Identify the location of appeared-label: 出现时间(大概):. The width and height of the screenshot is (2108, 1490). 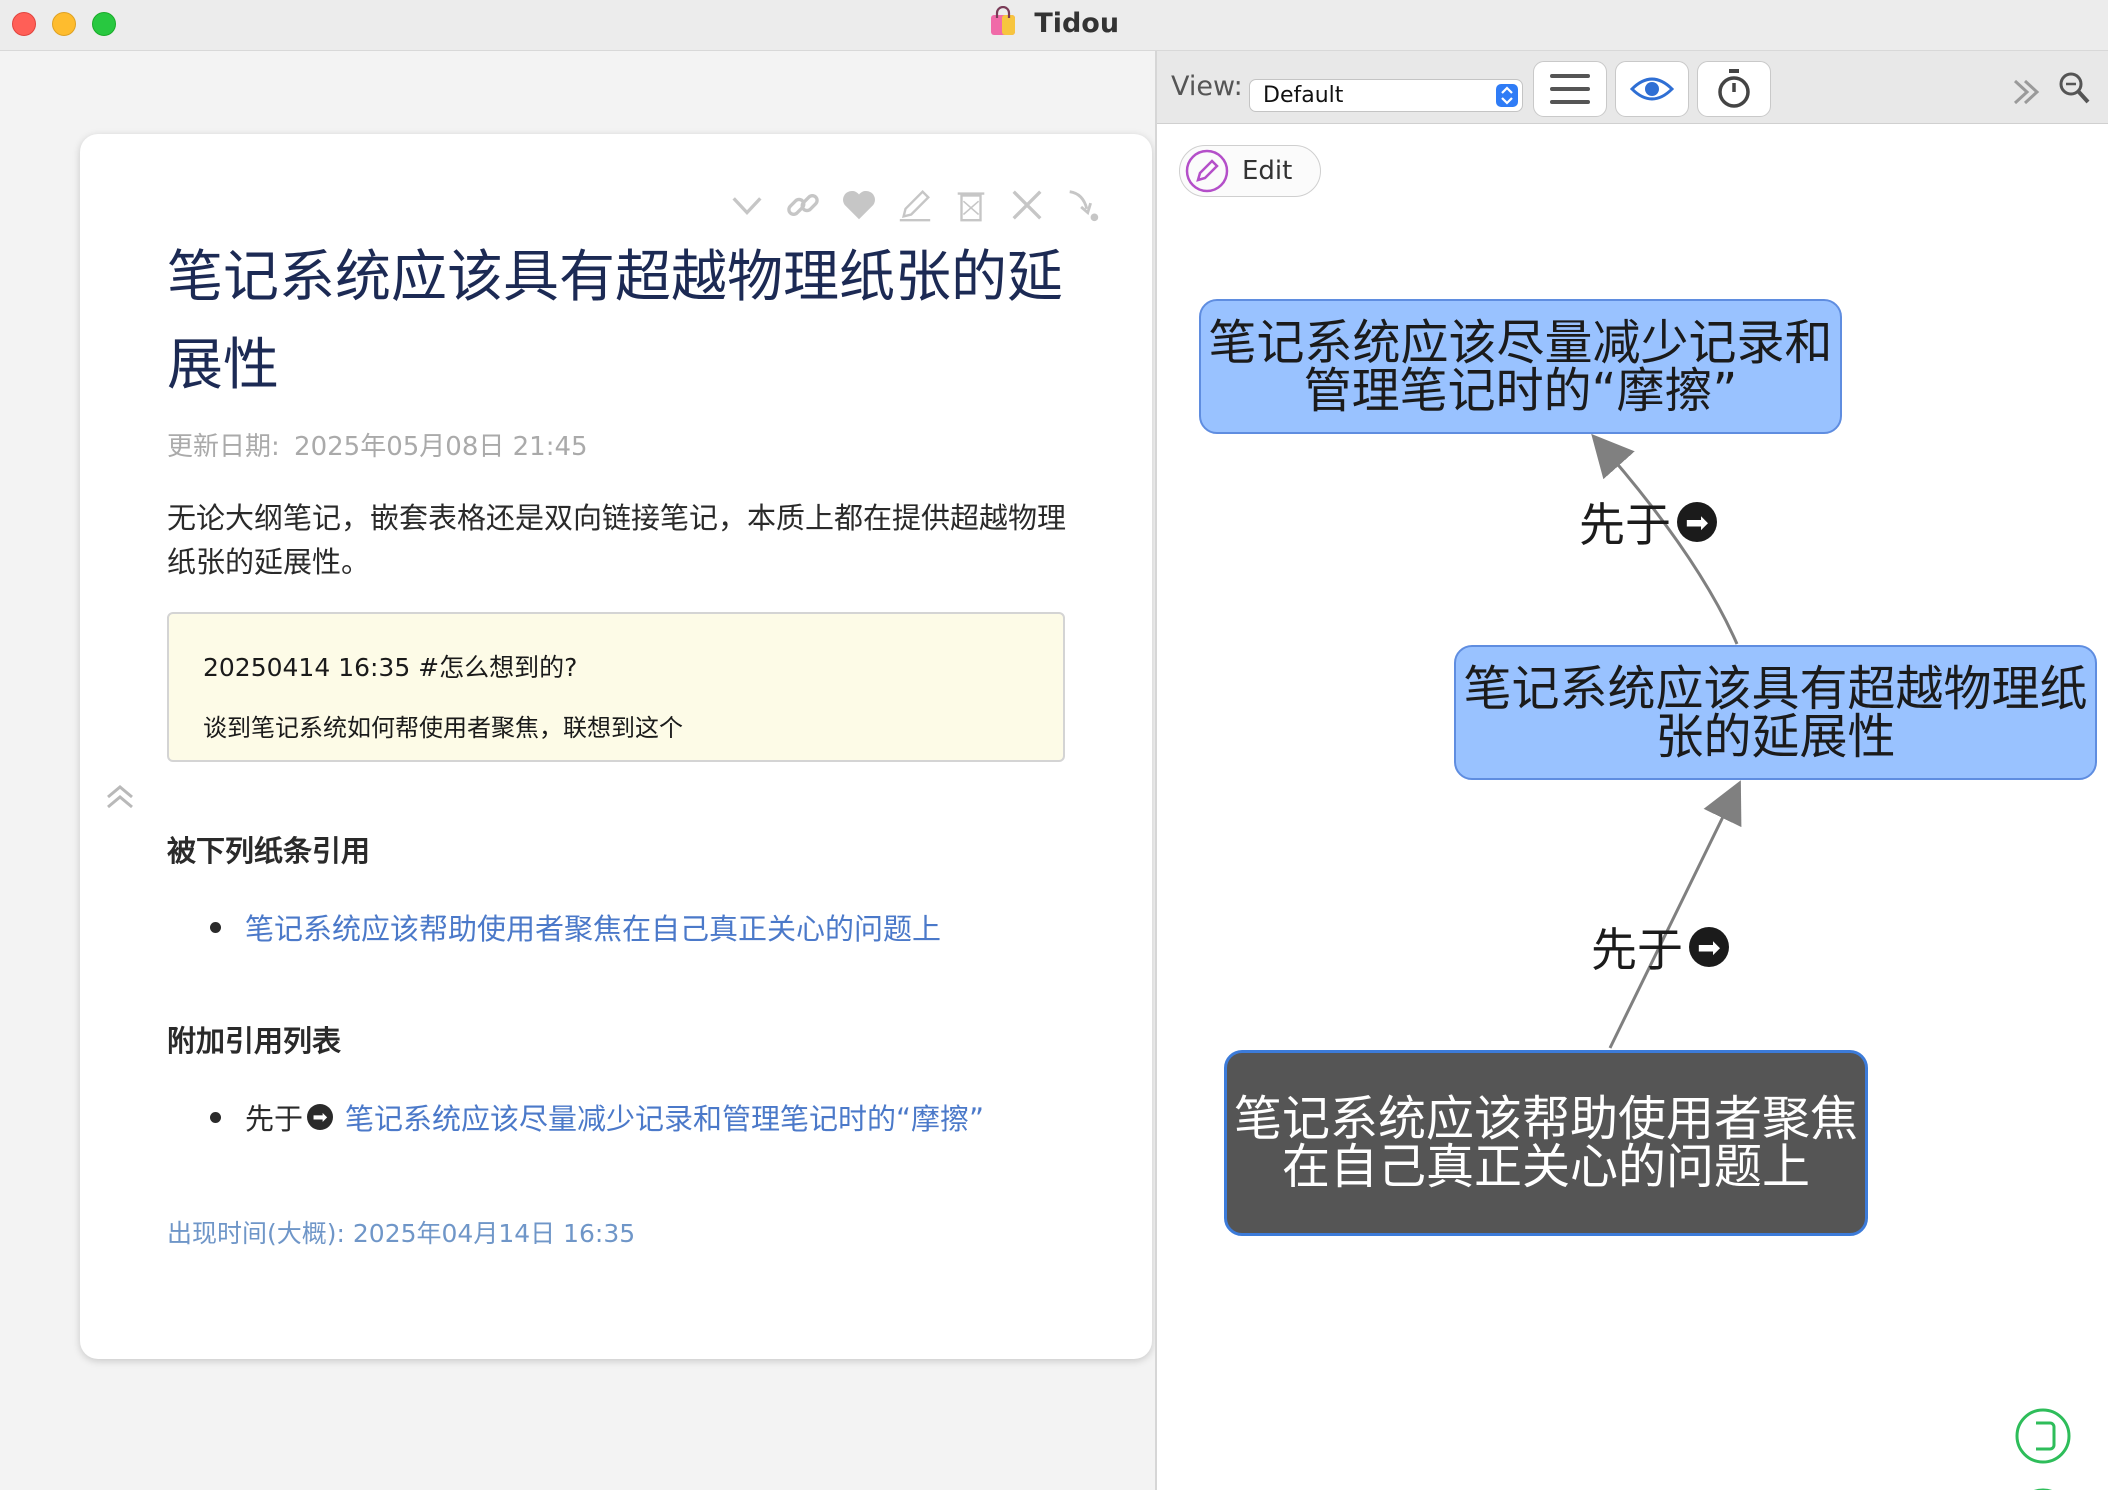
(256, 1233).